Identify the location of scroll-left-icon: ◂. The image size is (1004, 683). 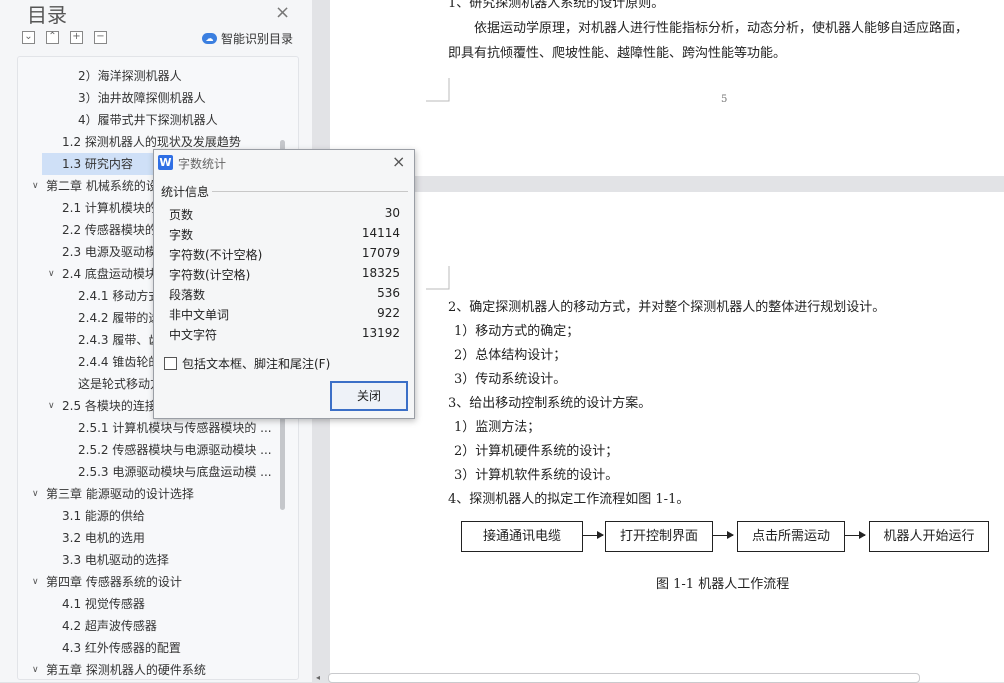
(318, 677).